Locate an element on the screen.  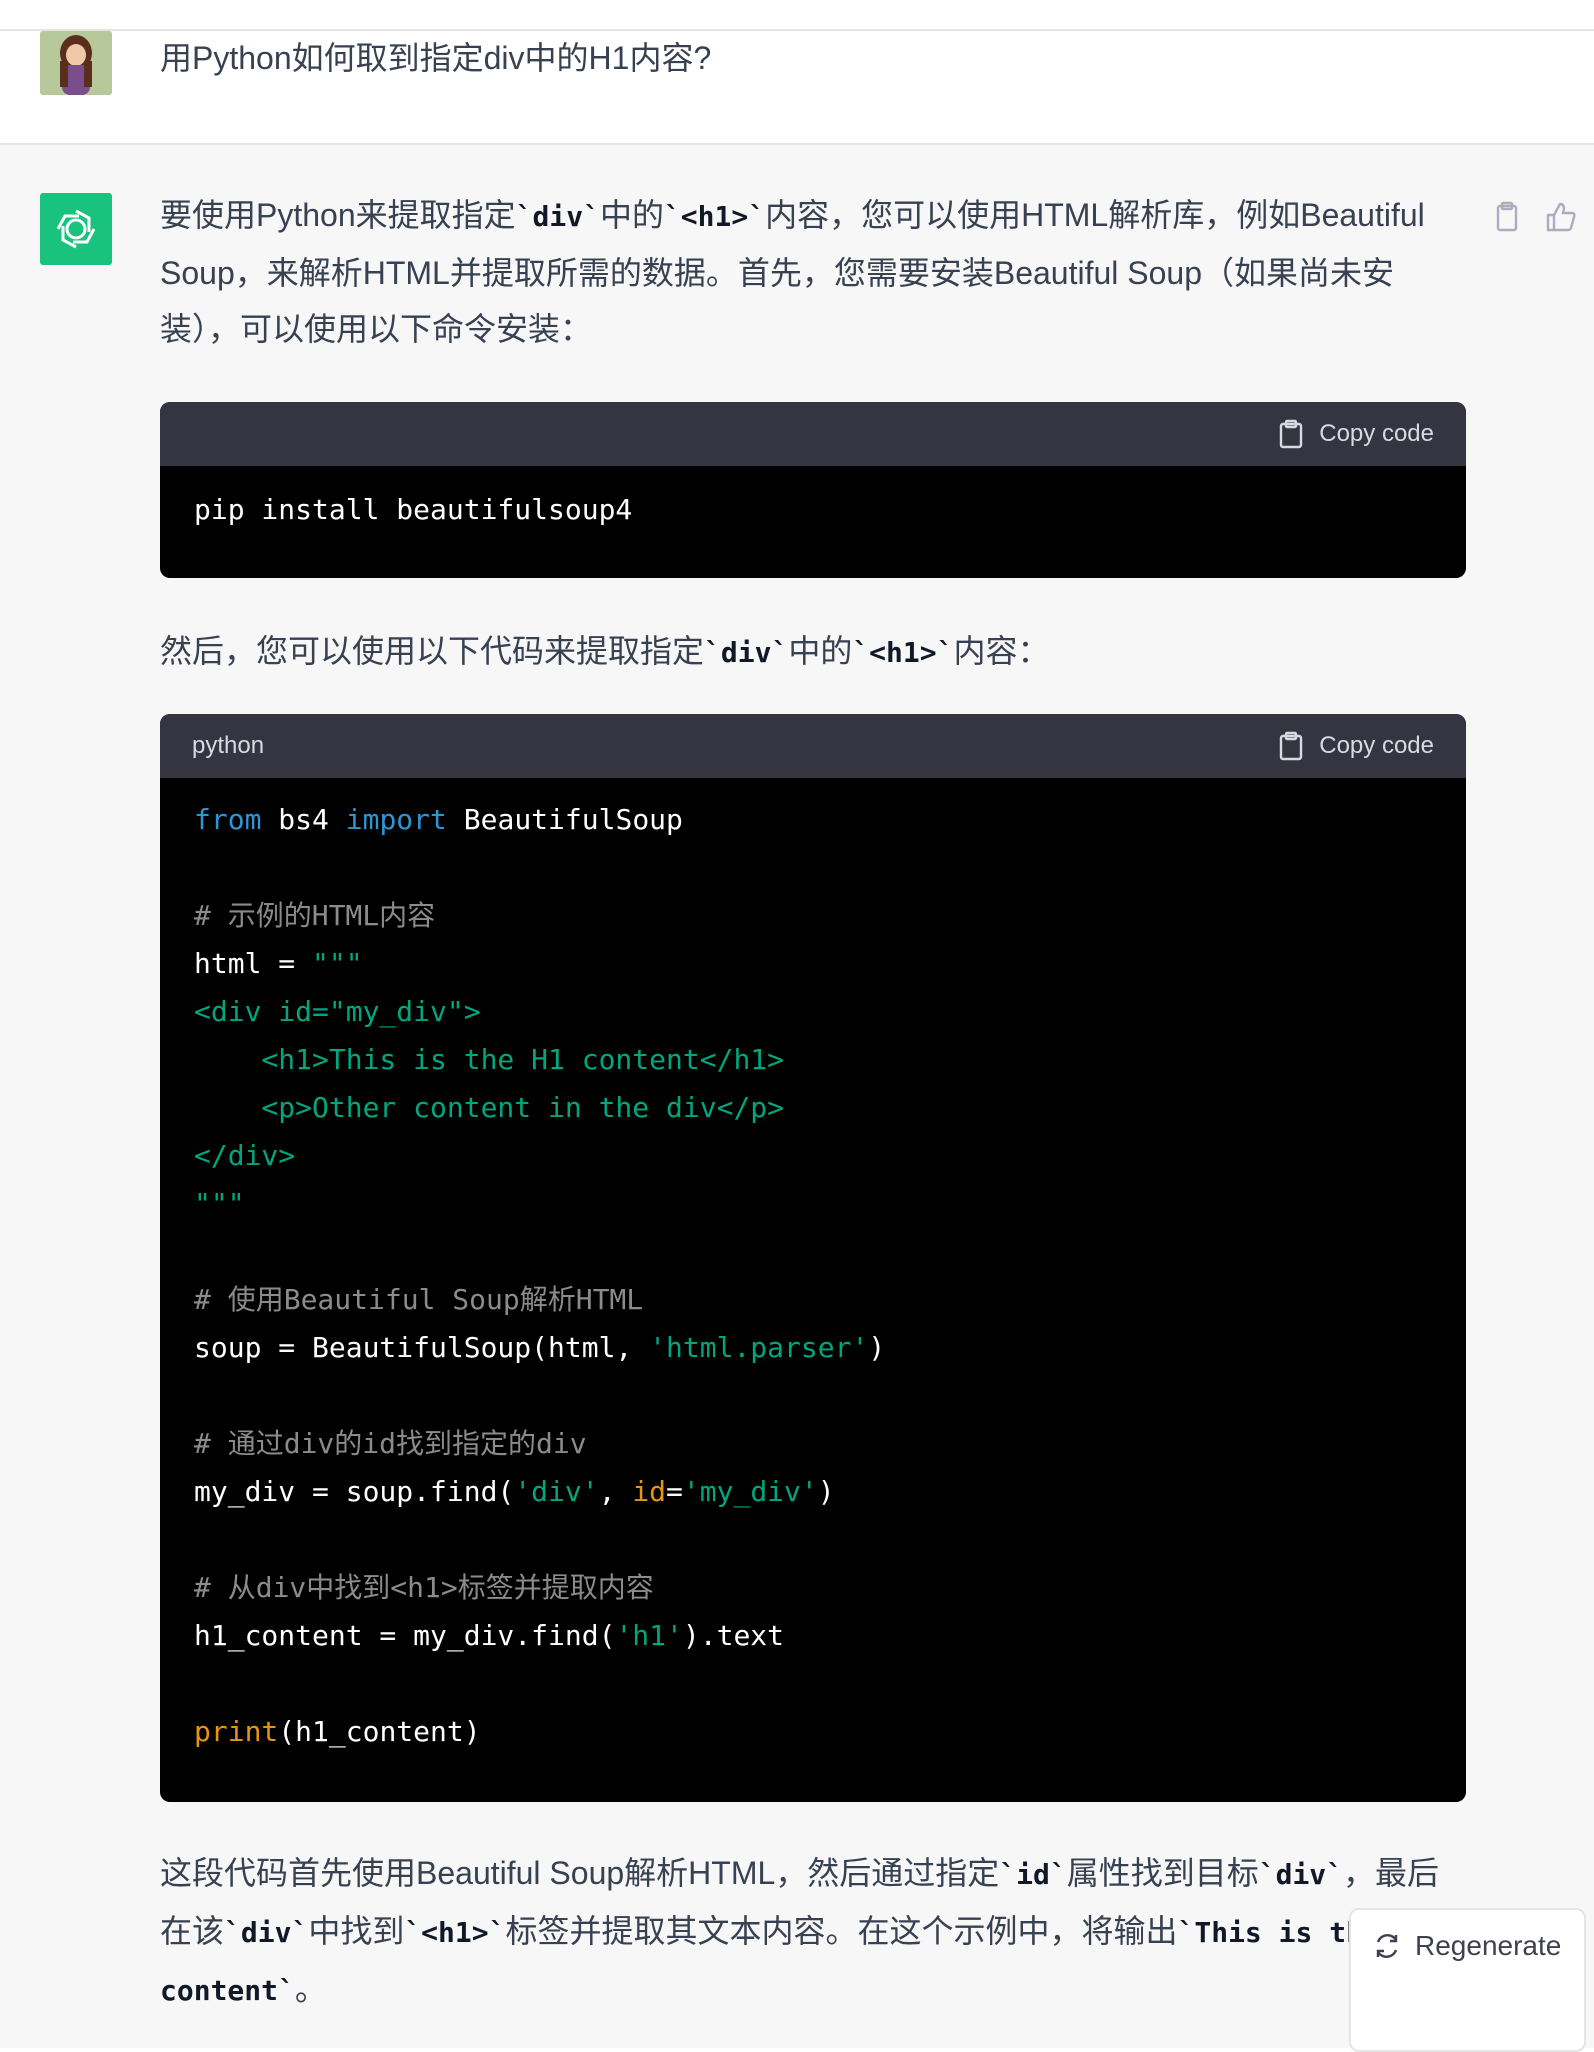
text: 然后，您可以使用以下代码来提取指定 is located at coordinates (432, 651).